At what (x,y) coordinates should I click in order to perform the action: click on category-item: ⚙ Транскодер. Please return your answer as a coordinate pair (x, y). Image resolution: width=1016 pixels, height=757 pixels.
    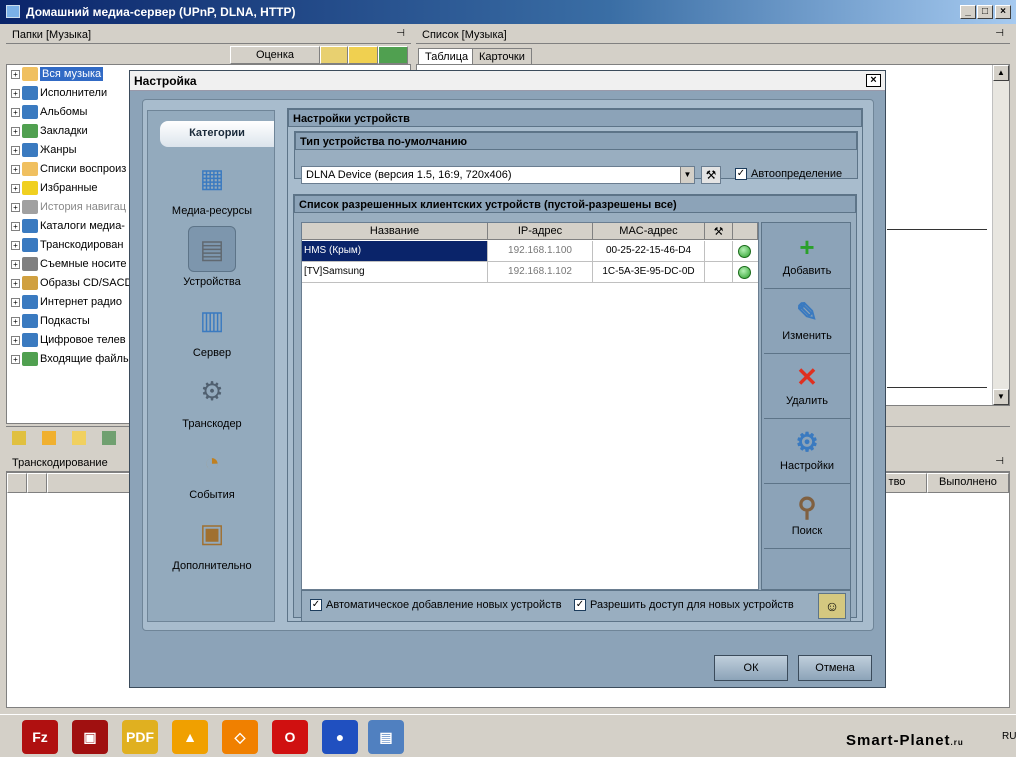
    Looking at the image, I should click on (212, 403).